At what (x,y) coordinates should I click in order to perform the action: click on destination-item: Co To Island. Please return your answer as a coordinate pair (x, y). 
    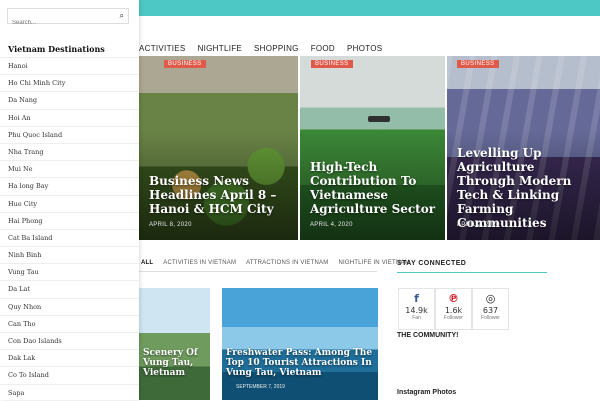
    Looking at the image, I should click on (69, 374).